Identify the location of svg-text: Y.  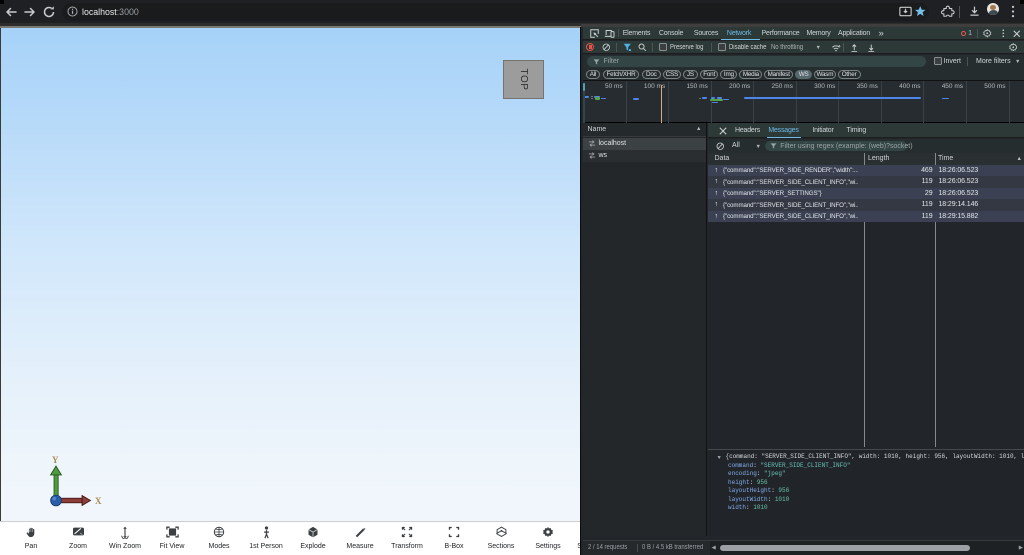
(55, 460).